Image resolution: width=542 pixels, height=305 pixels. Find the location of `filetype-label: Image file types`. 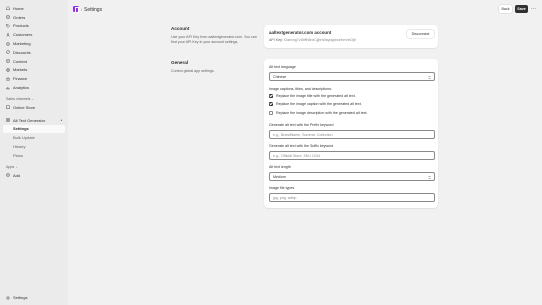

filetype-label: Image file types is located at coordinates (282, 188).